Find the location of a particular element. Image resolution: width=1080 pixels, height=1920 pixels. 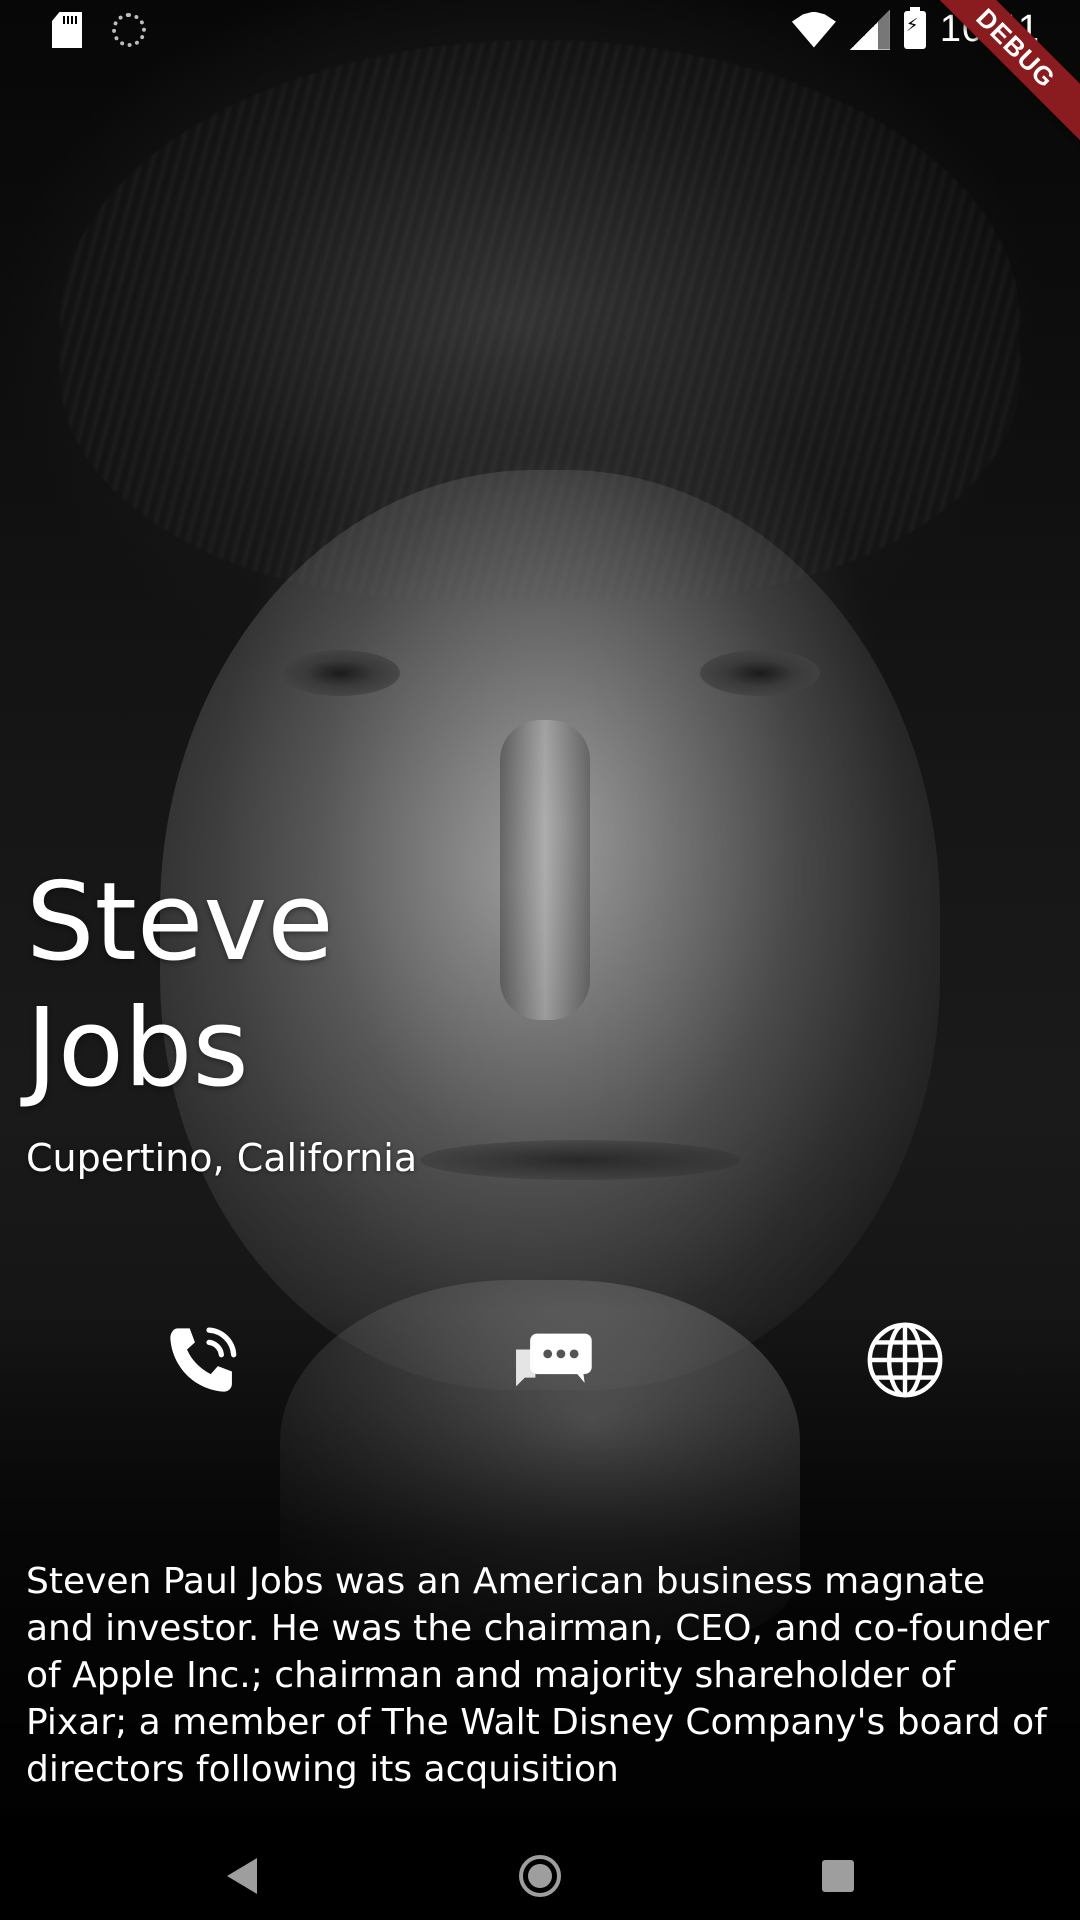

nav-back-button is located at coordinates (242, 1876).